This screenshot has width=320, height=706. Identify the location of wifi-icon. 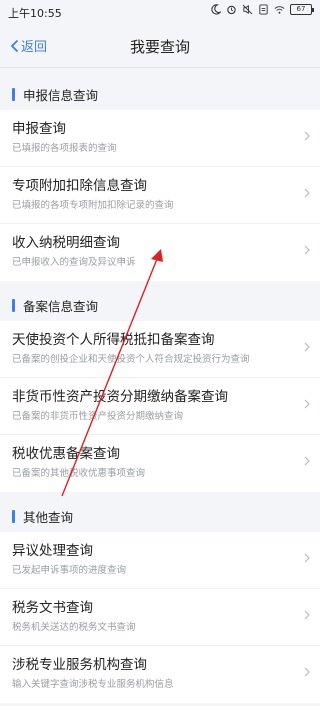
(279, 10).